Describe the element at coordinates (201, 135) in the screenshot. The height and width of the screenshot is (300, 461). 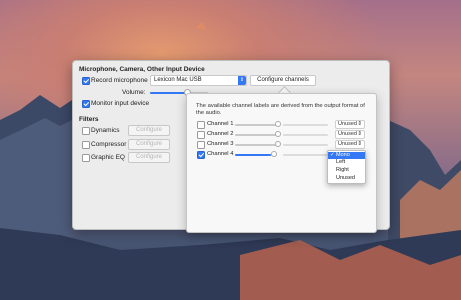
I see `channel-2-checkbox` at that location.